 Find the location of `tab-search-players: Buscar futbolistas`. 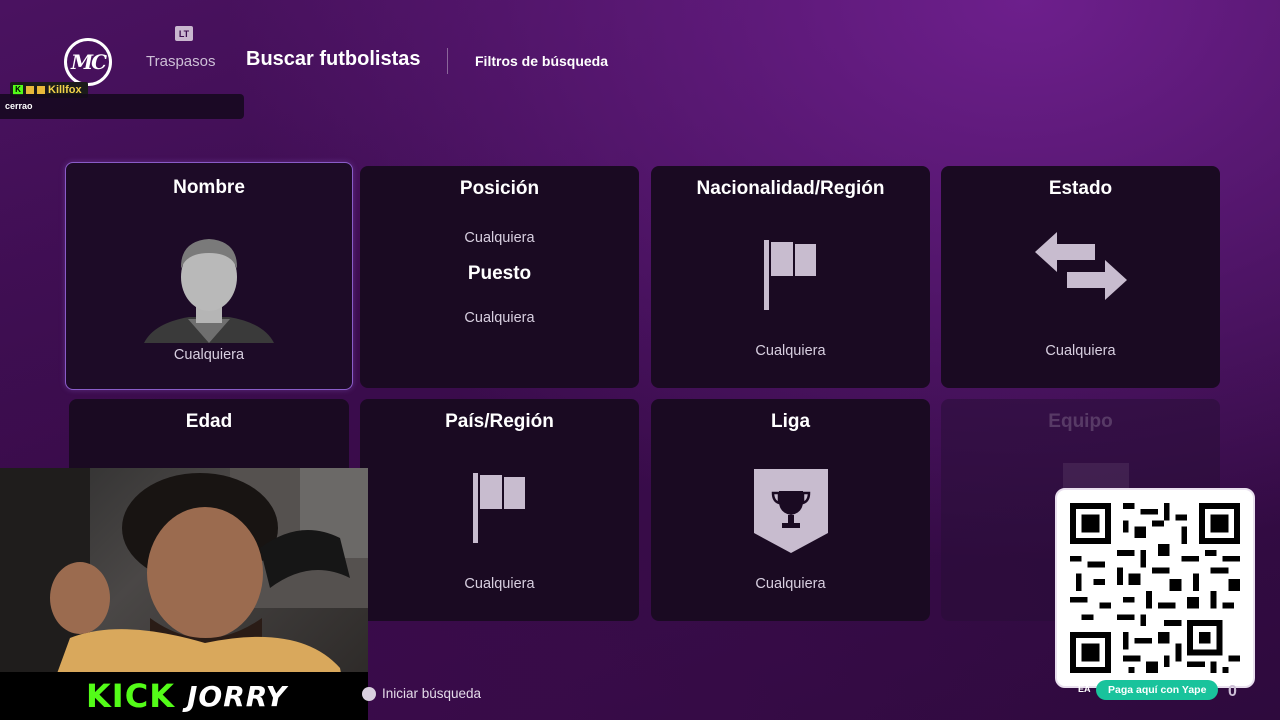

tab-search-players: Buscar futbolistas is located at coordinates (333, 59).